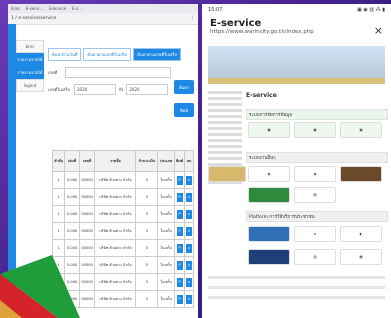 This screenshot has width=391, height=318. What do you see at coordinates (40, 286) in the screenshot?
I see `decorative-corner-shapes` at bounding box center [40, 286].